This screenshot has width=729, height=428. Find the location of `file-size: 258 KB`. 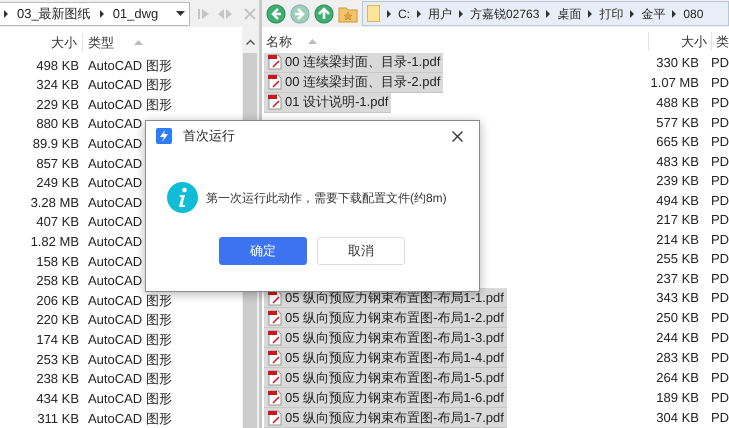

file-size: 258 KB is located at coordinates (57, 281).